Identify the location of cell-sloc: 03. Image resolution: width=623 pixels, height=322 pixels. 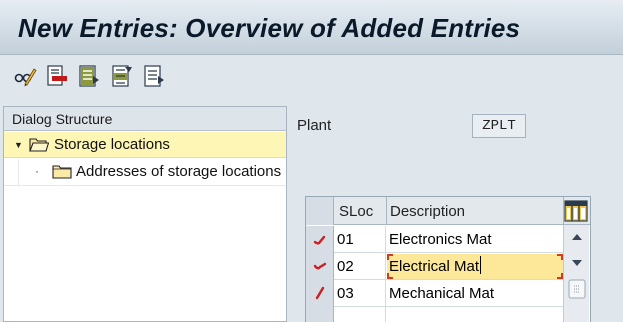
(360, 293).